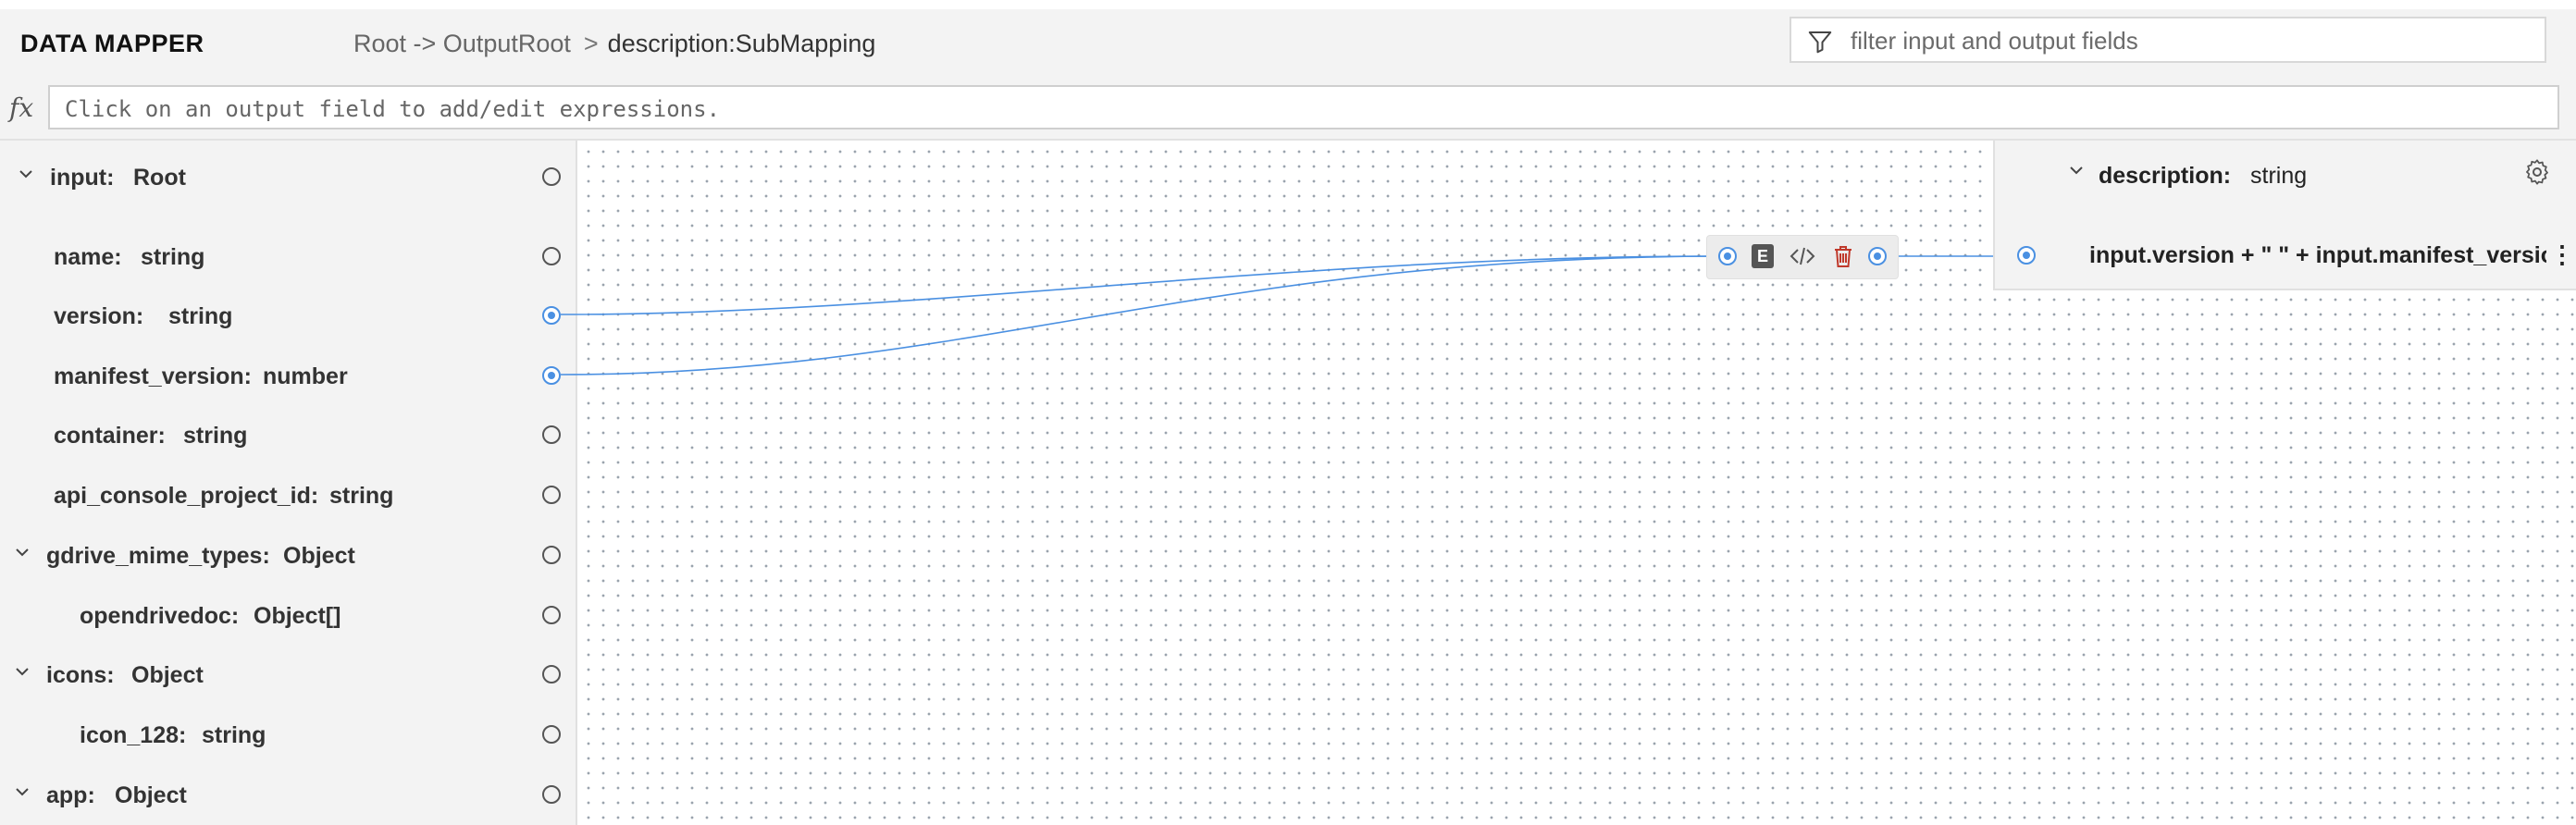 This screenshot has width=2576, height=825. I want to click on field-name: icons:, so click(80, 675).